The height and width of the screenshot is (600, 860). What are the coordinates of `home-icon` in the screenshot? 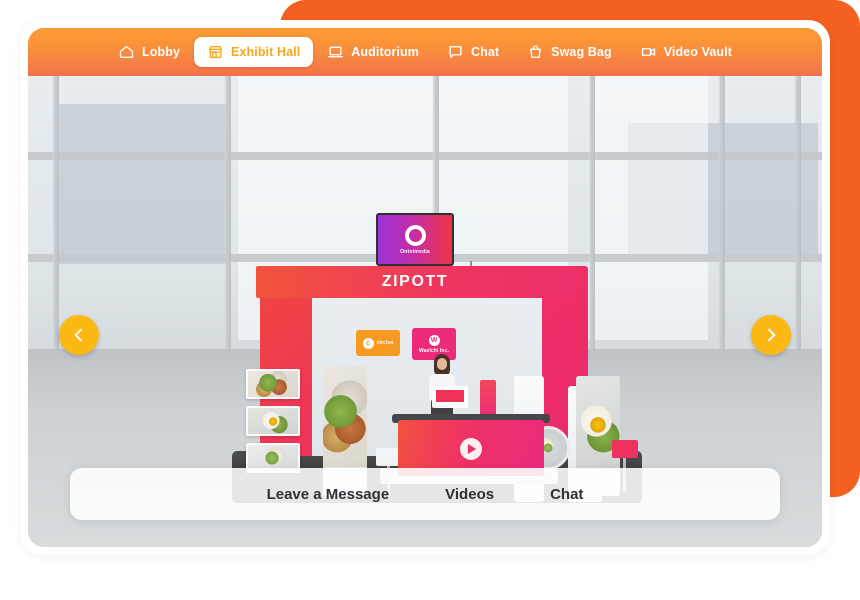 It's located at (126, 52).